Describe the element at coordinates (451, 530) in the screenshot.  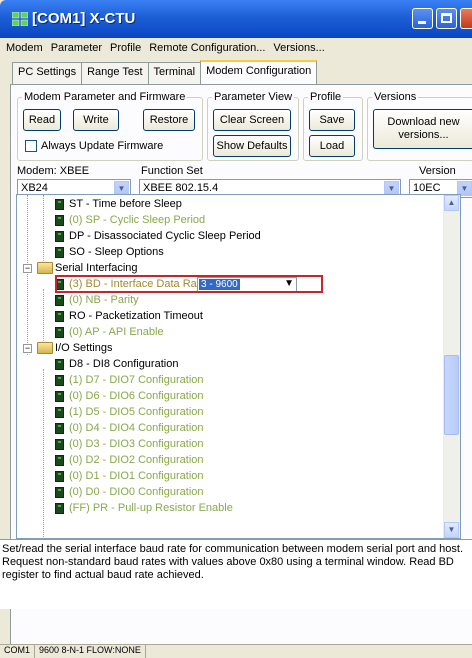
I see `scroll-down-icon: ▼` at that location.